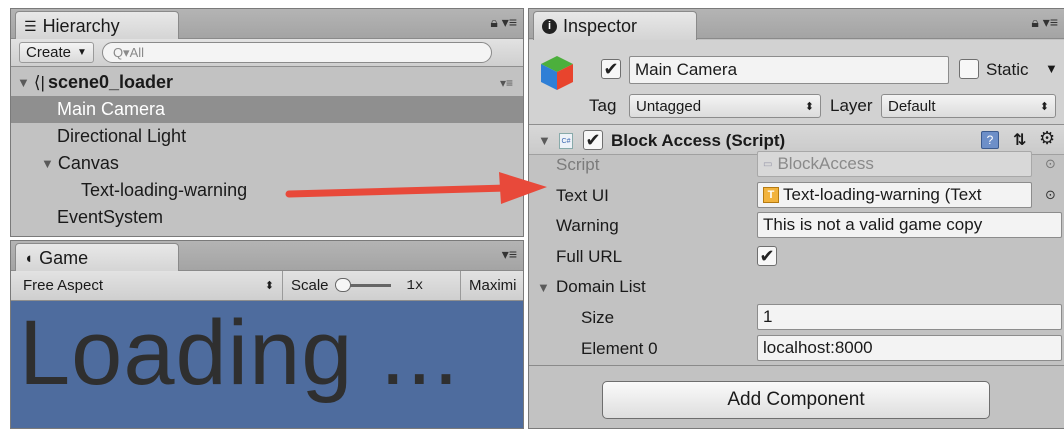 This screenshot has height=429, width=1064. I want to click on pacman-game-icon: ◖, so click(29, 258).